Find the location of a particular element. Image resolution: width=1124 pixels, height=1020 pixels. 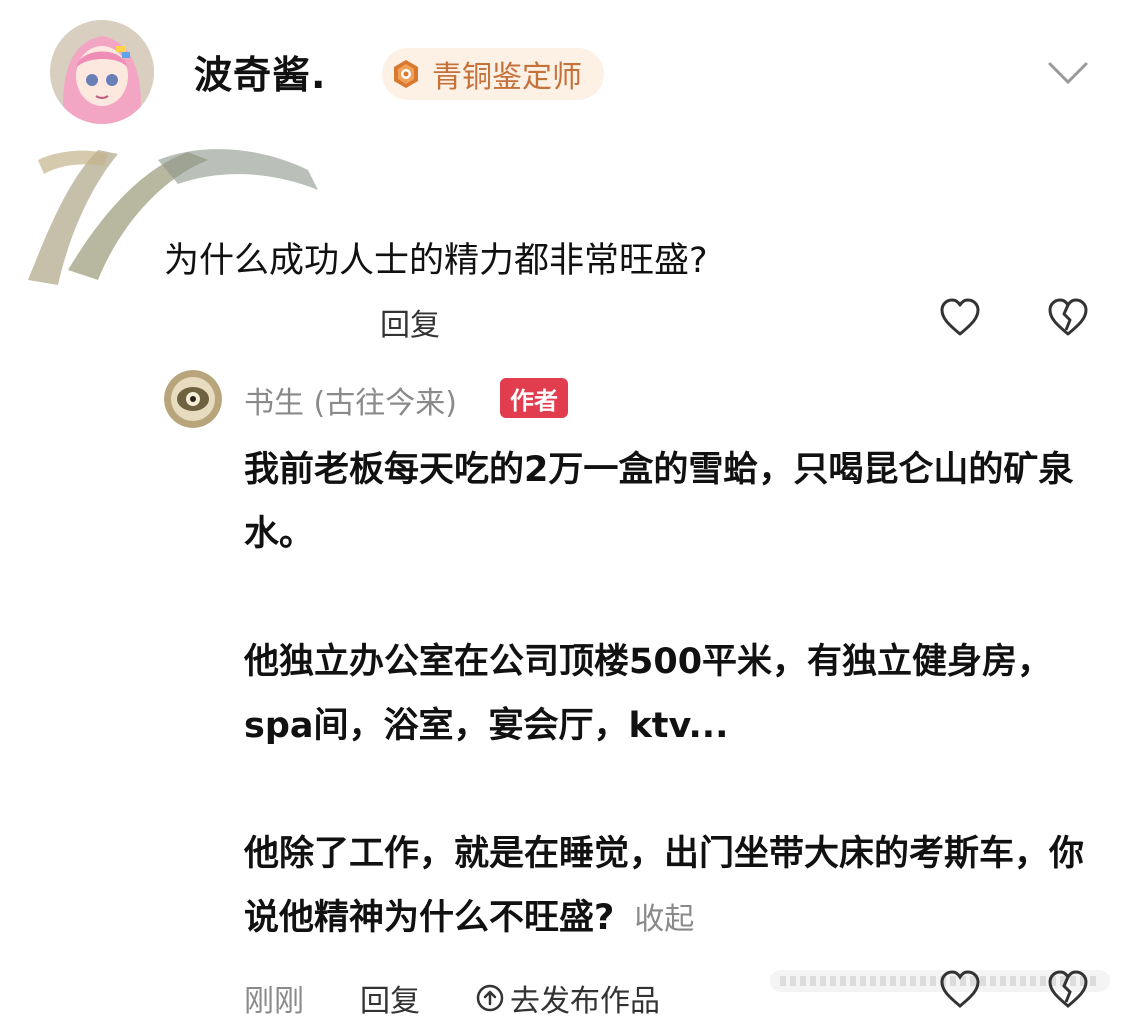

user-avatar is located at coordinates (102, 72).